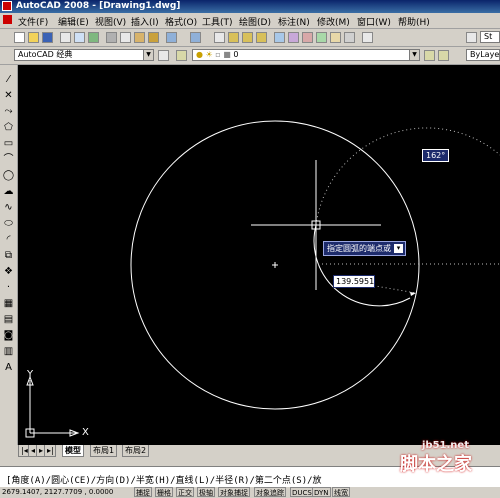 Image resolution: width=500 pixels, height=498 pixels. What do you see at coordinates (307, 37) in the screenshot?
I see `tool-palettes-icon` at bounding box center [307, 37].